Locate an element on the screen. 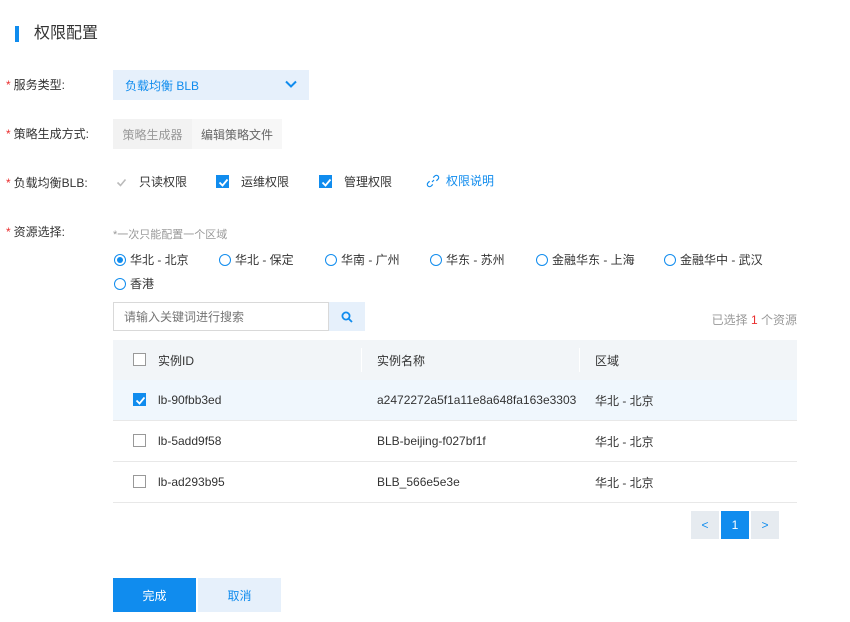 Image resolution: width=850 pixels, height=622 pixels. policy-method-label: * 策略生成方式: is located at coordinates (48, 134).